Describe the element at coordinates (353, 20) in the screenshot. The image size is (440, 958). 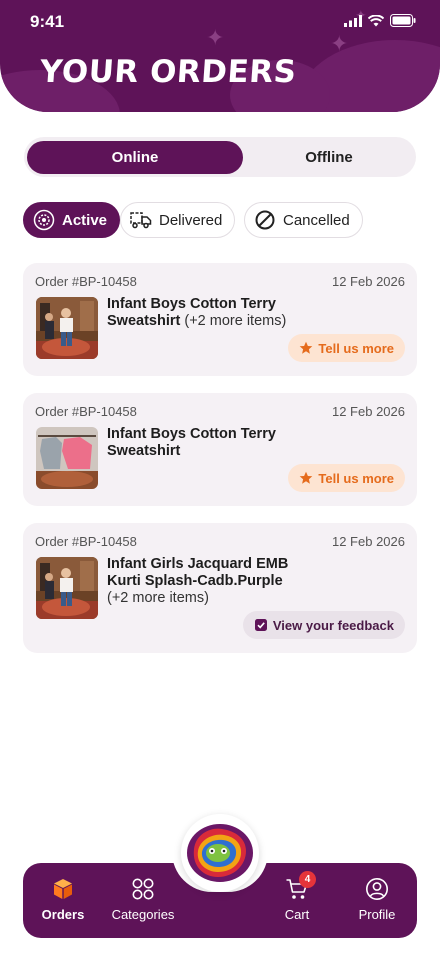
I see `signal-icon` at that location.